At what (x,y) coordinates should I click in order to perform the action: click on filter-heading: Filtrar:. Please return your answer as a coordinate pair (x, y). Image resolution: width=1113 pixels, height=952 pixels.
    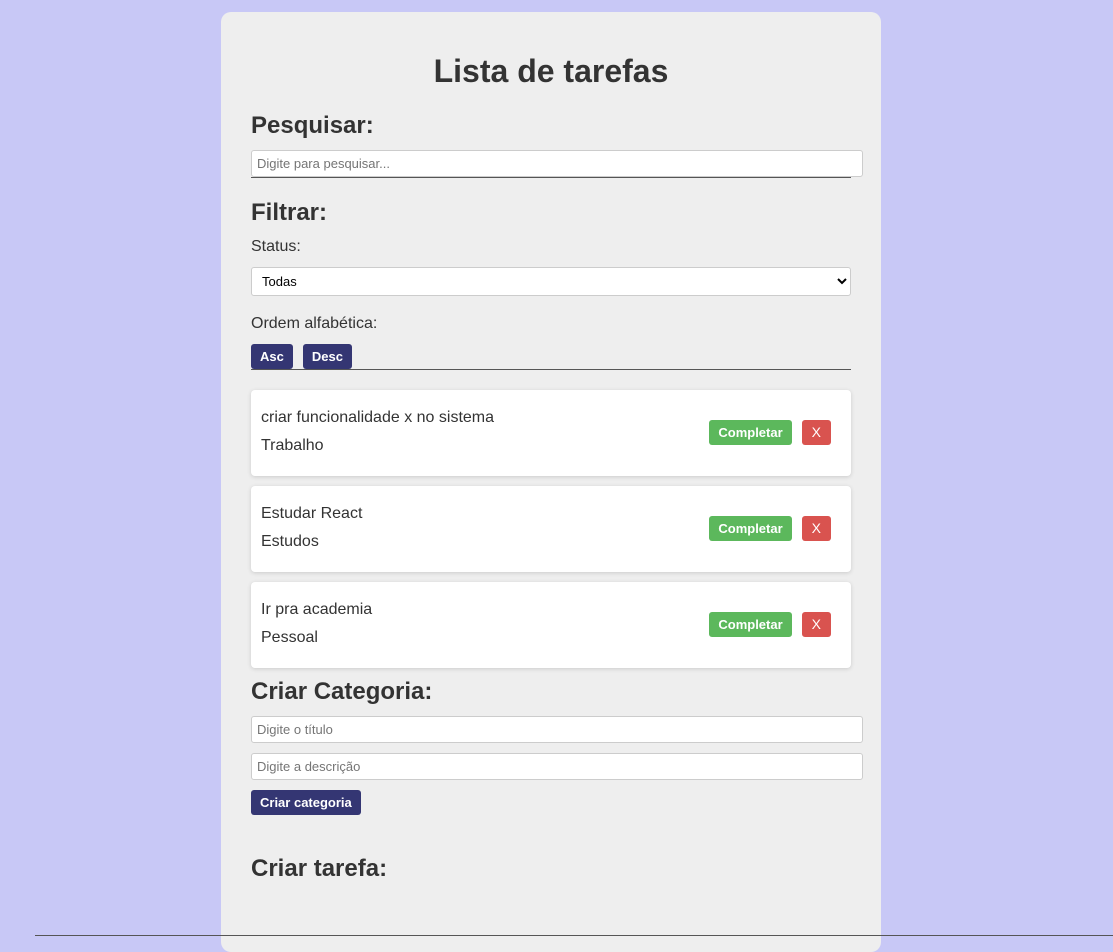
    Looking at the image, I should click on (289, 212).